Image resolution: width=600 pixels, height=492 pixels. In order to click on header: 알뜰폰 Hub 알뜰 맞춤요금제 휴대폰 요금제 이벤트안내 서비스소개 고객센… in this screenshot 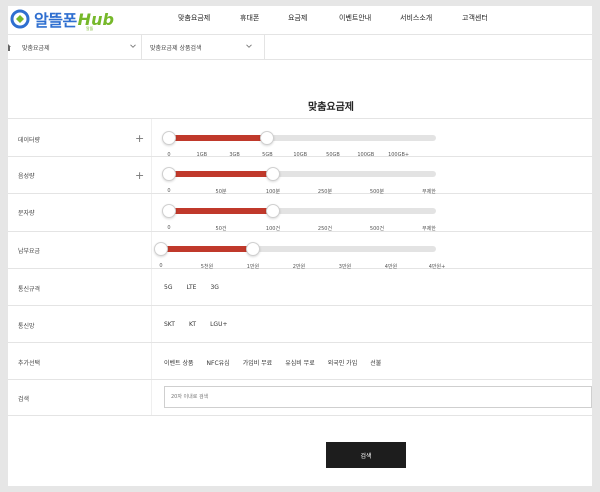, I will do `click(300, 20)`.